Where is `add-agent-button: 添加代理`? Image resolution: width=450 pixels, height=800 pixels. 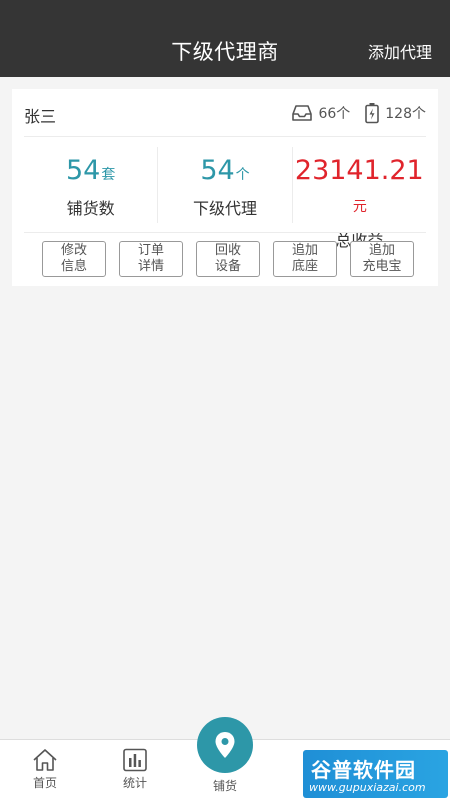
add-agent-button: 添加代理 is located at coordinates (400, 51).